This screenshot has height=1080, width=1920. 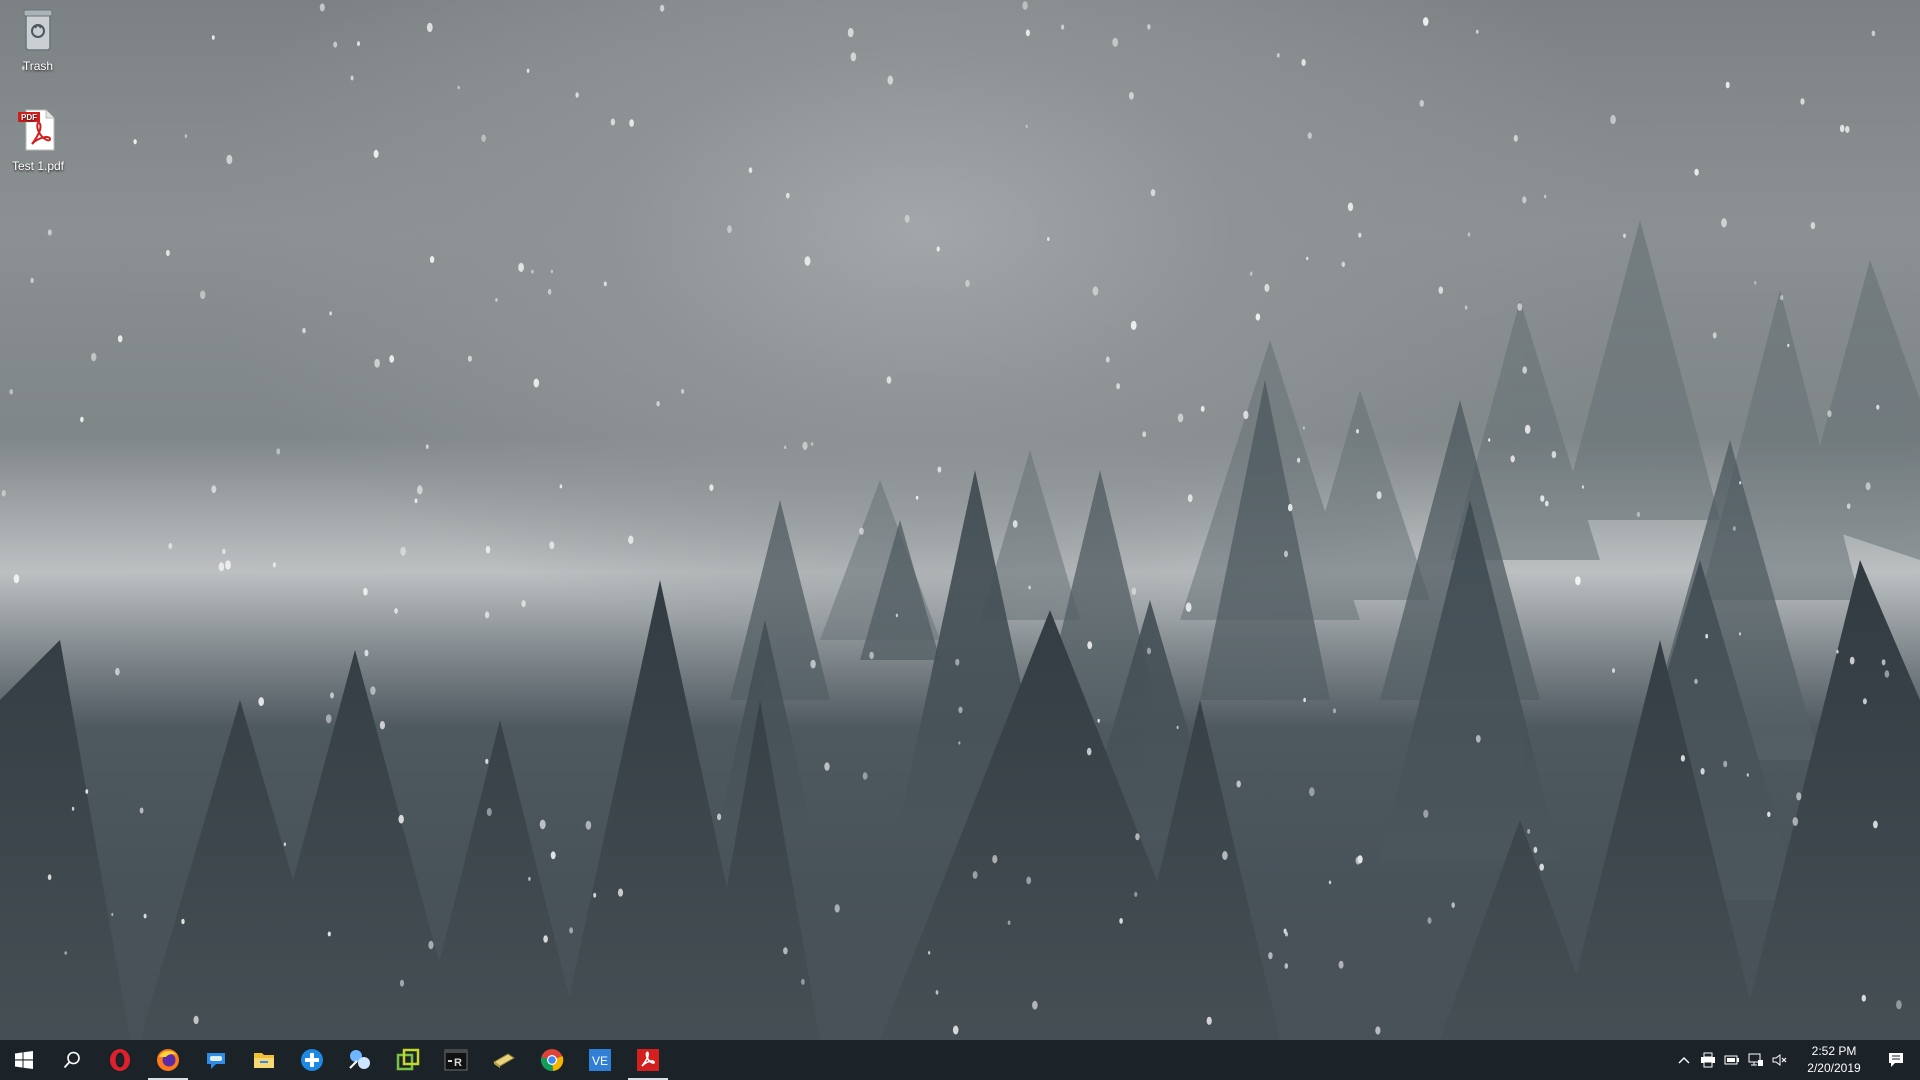 What do you see at coordinates (648, 1060) in the screenshot?
I see `taskbar-app-acrobat` at bounding box center [648, 1060].